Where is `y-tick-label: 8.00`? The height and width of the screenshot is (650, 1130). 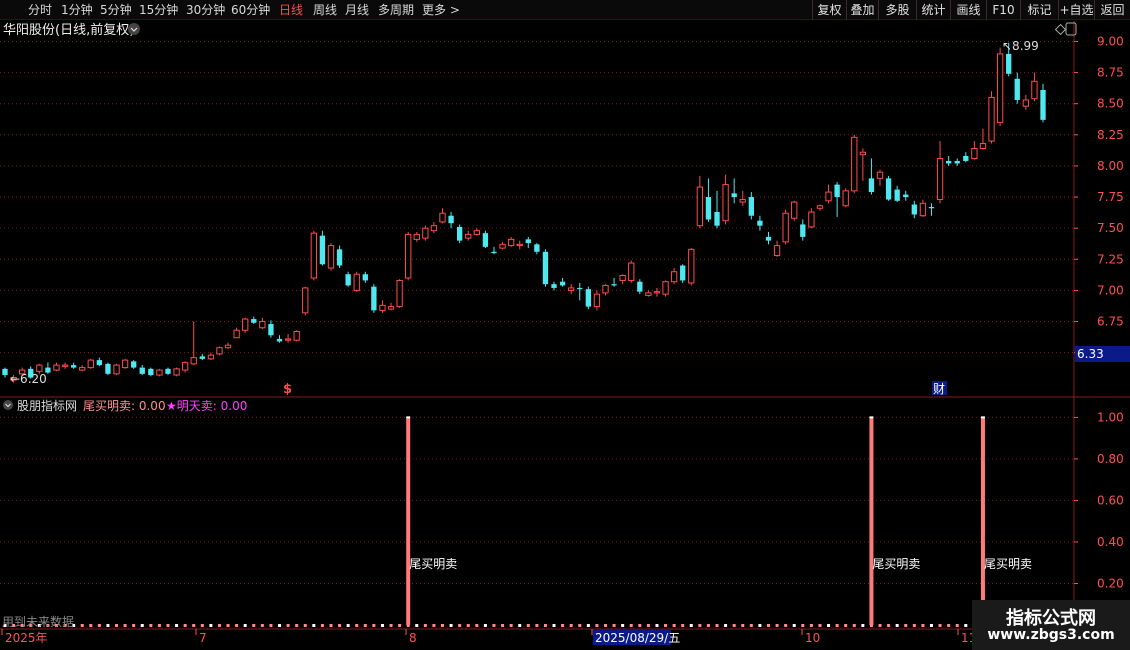
y-tick-label: 8.00 is located at coordinates (1110, 166).